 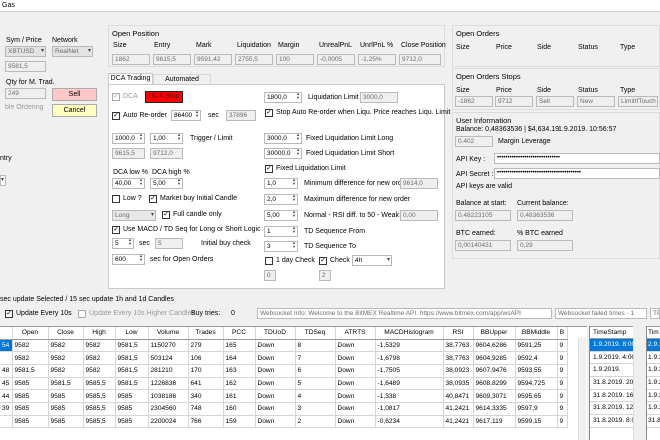 I want to click on network-select: RealNet ▾, so click(x=72, y=51).